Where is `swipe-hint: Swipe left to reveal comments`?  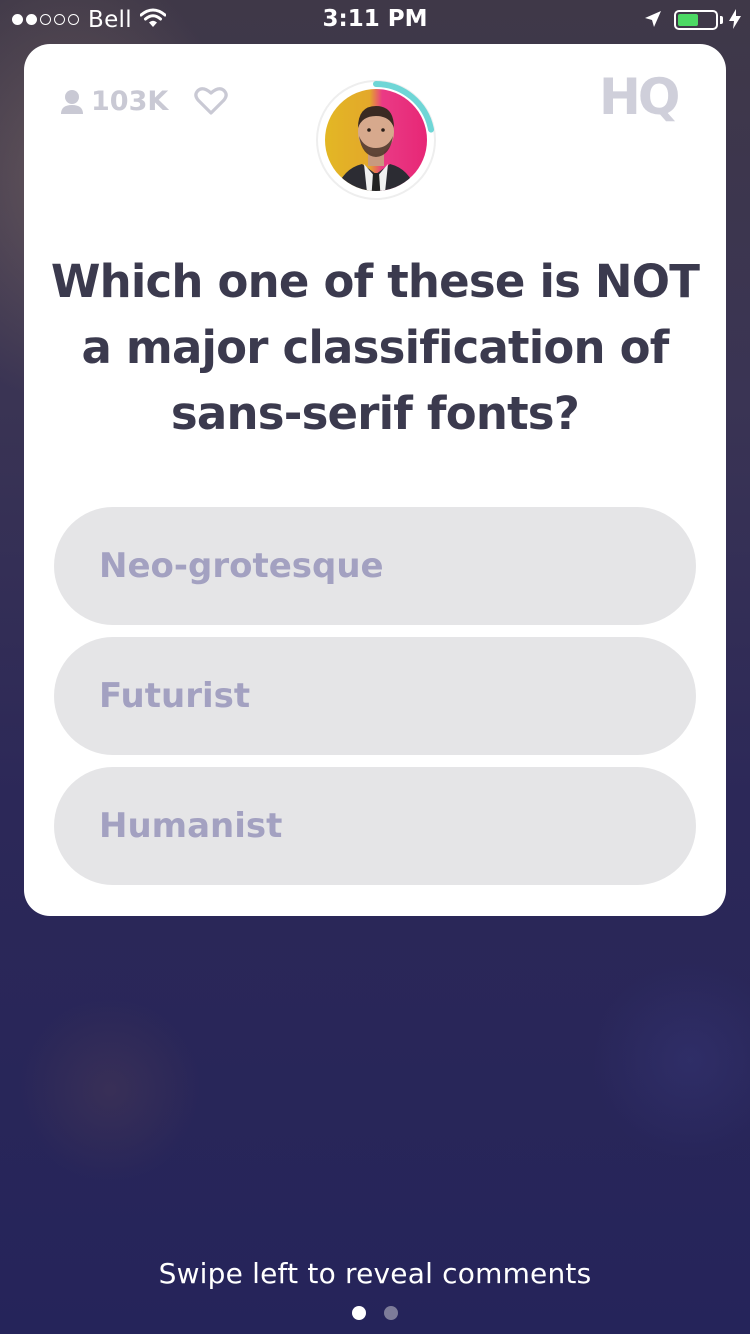
swipe-hint: Swipe left to reveal comments is located at coordinates (375, 1273).